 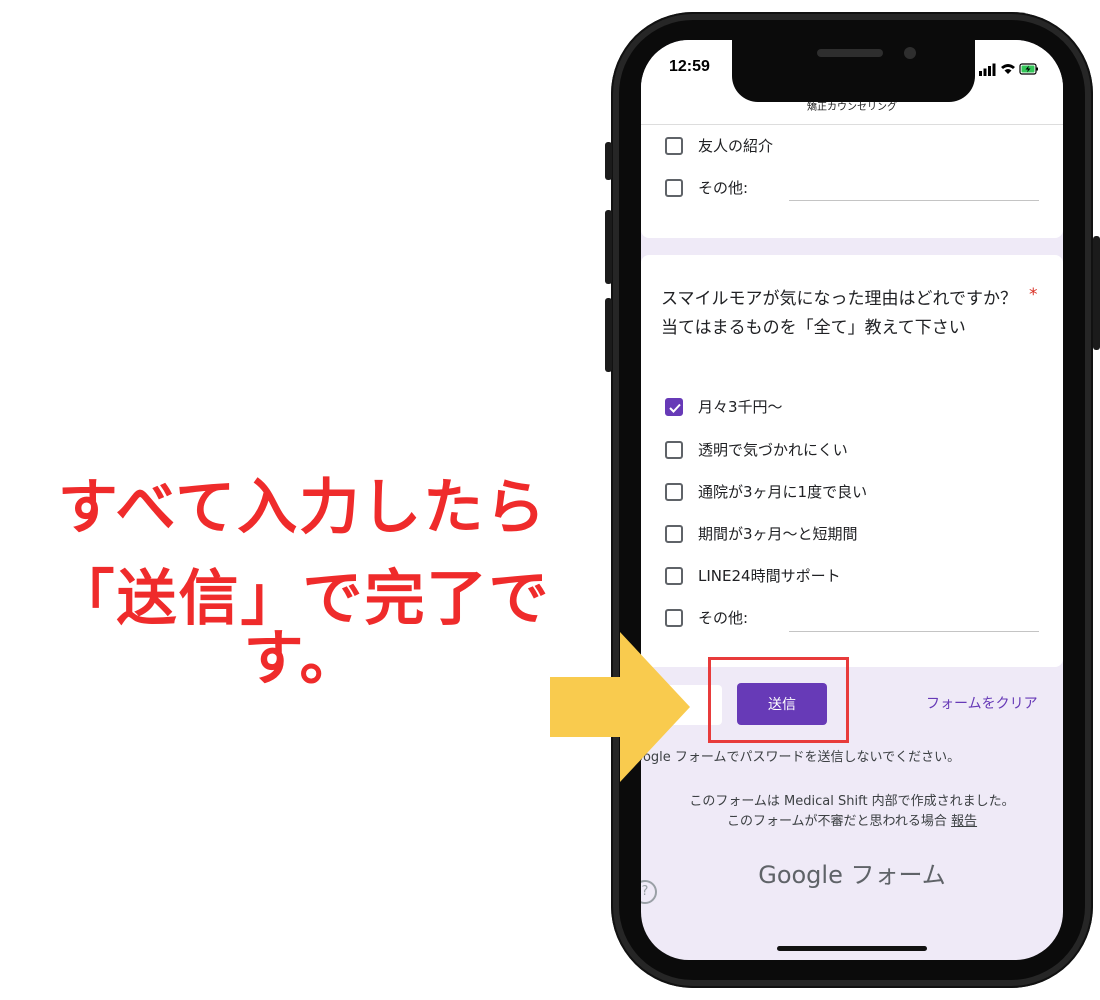 What do you see at coordinates (852, 875) in the screenshot?
I see `google-forms-logo: Google フォーム` at bounding box center [852, 875].